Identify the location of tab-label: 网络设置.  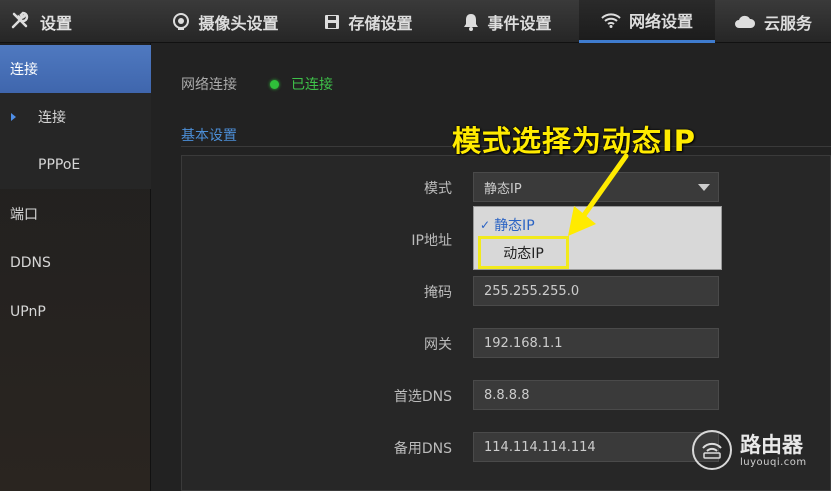
(660, 21).